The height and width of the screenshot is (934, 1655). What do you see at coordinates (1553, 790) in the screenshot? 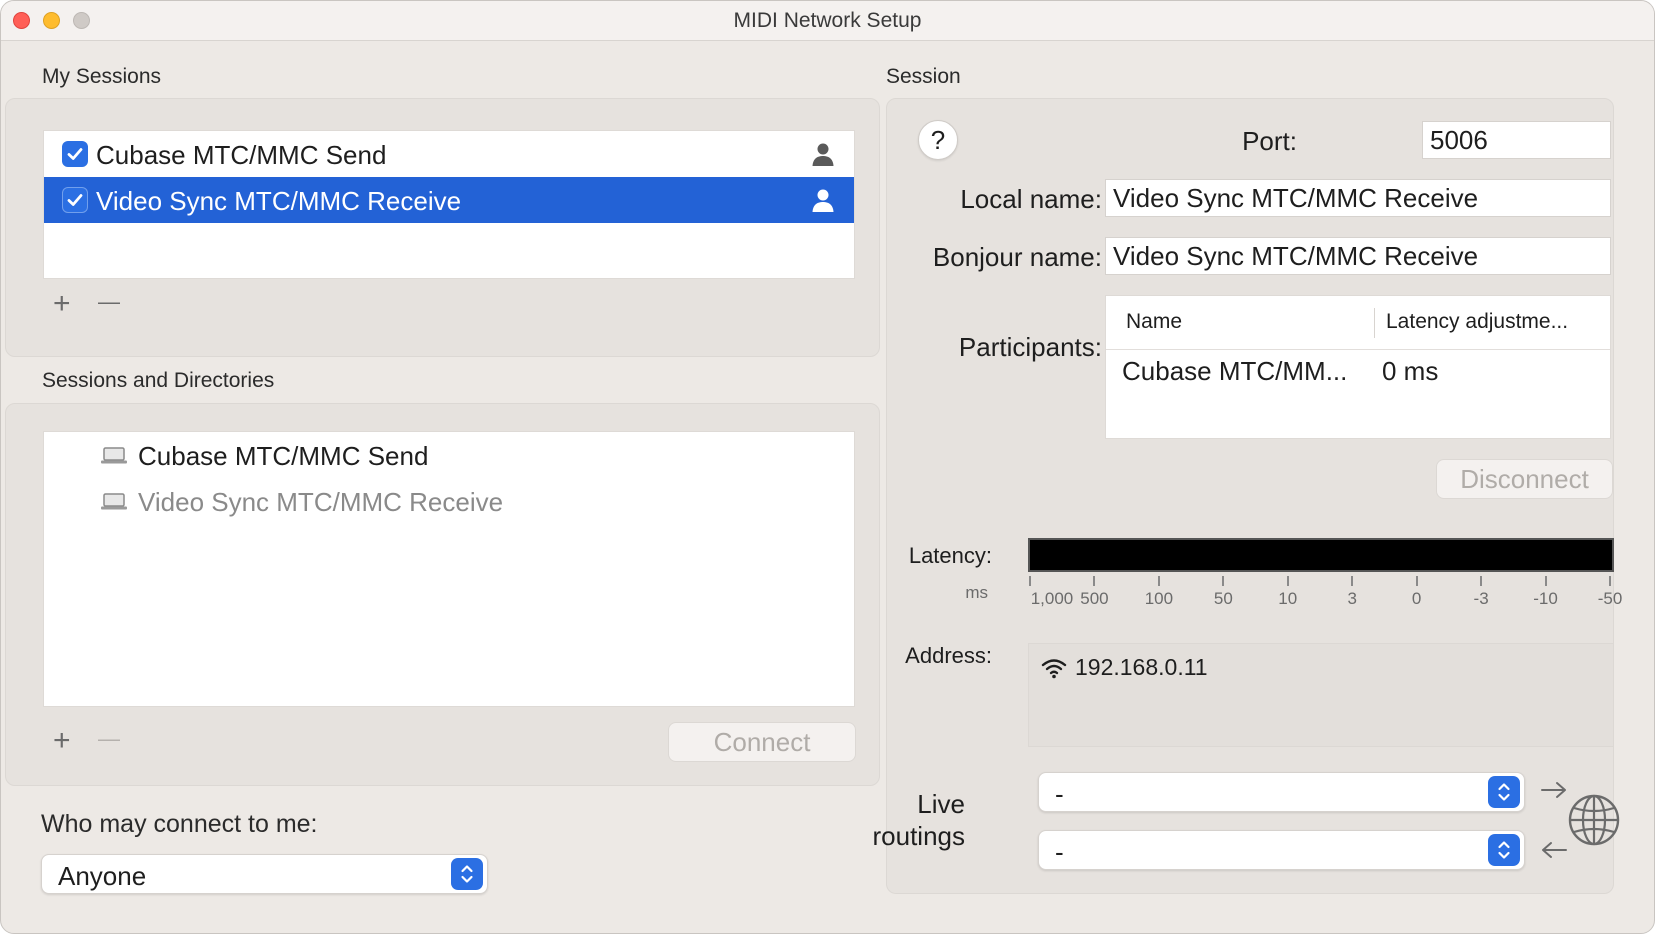
I see `arrow-right-icon` at bounding box center [1553, 790].